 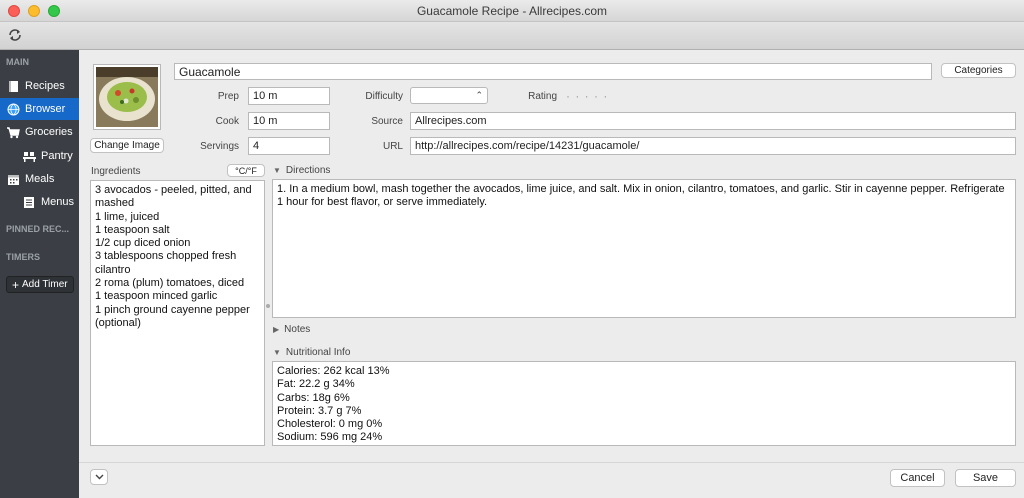 What do you see at coordinates (449, 95) in the screenshot?
I see `difficulty-select: ⌃` at bounding box center [449, 95].